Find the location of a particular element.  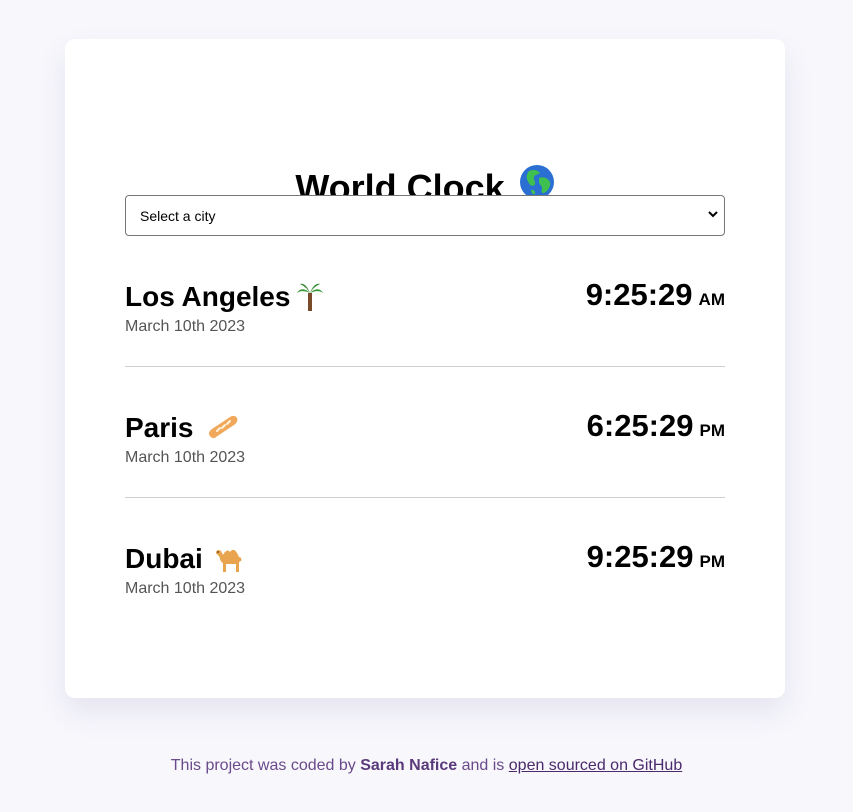

city-name: Paris is located at coordinates (159, 427).